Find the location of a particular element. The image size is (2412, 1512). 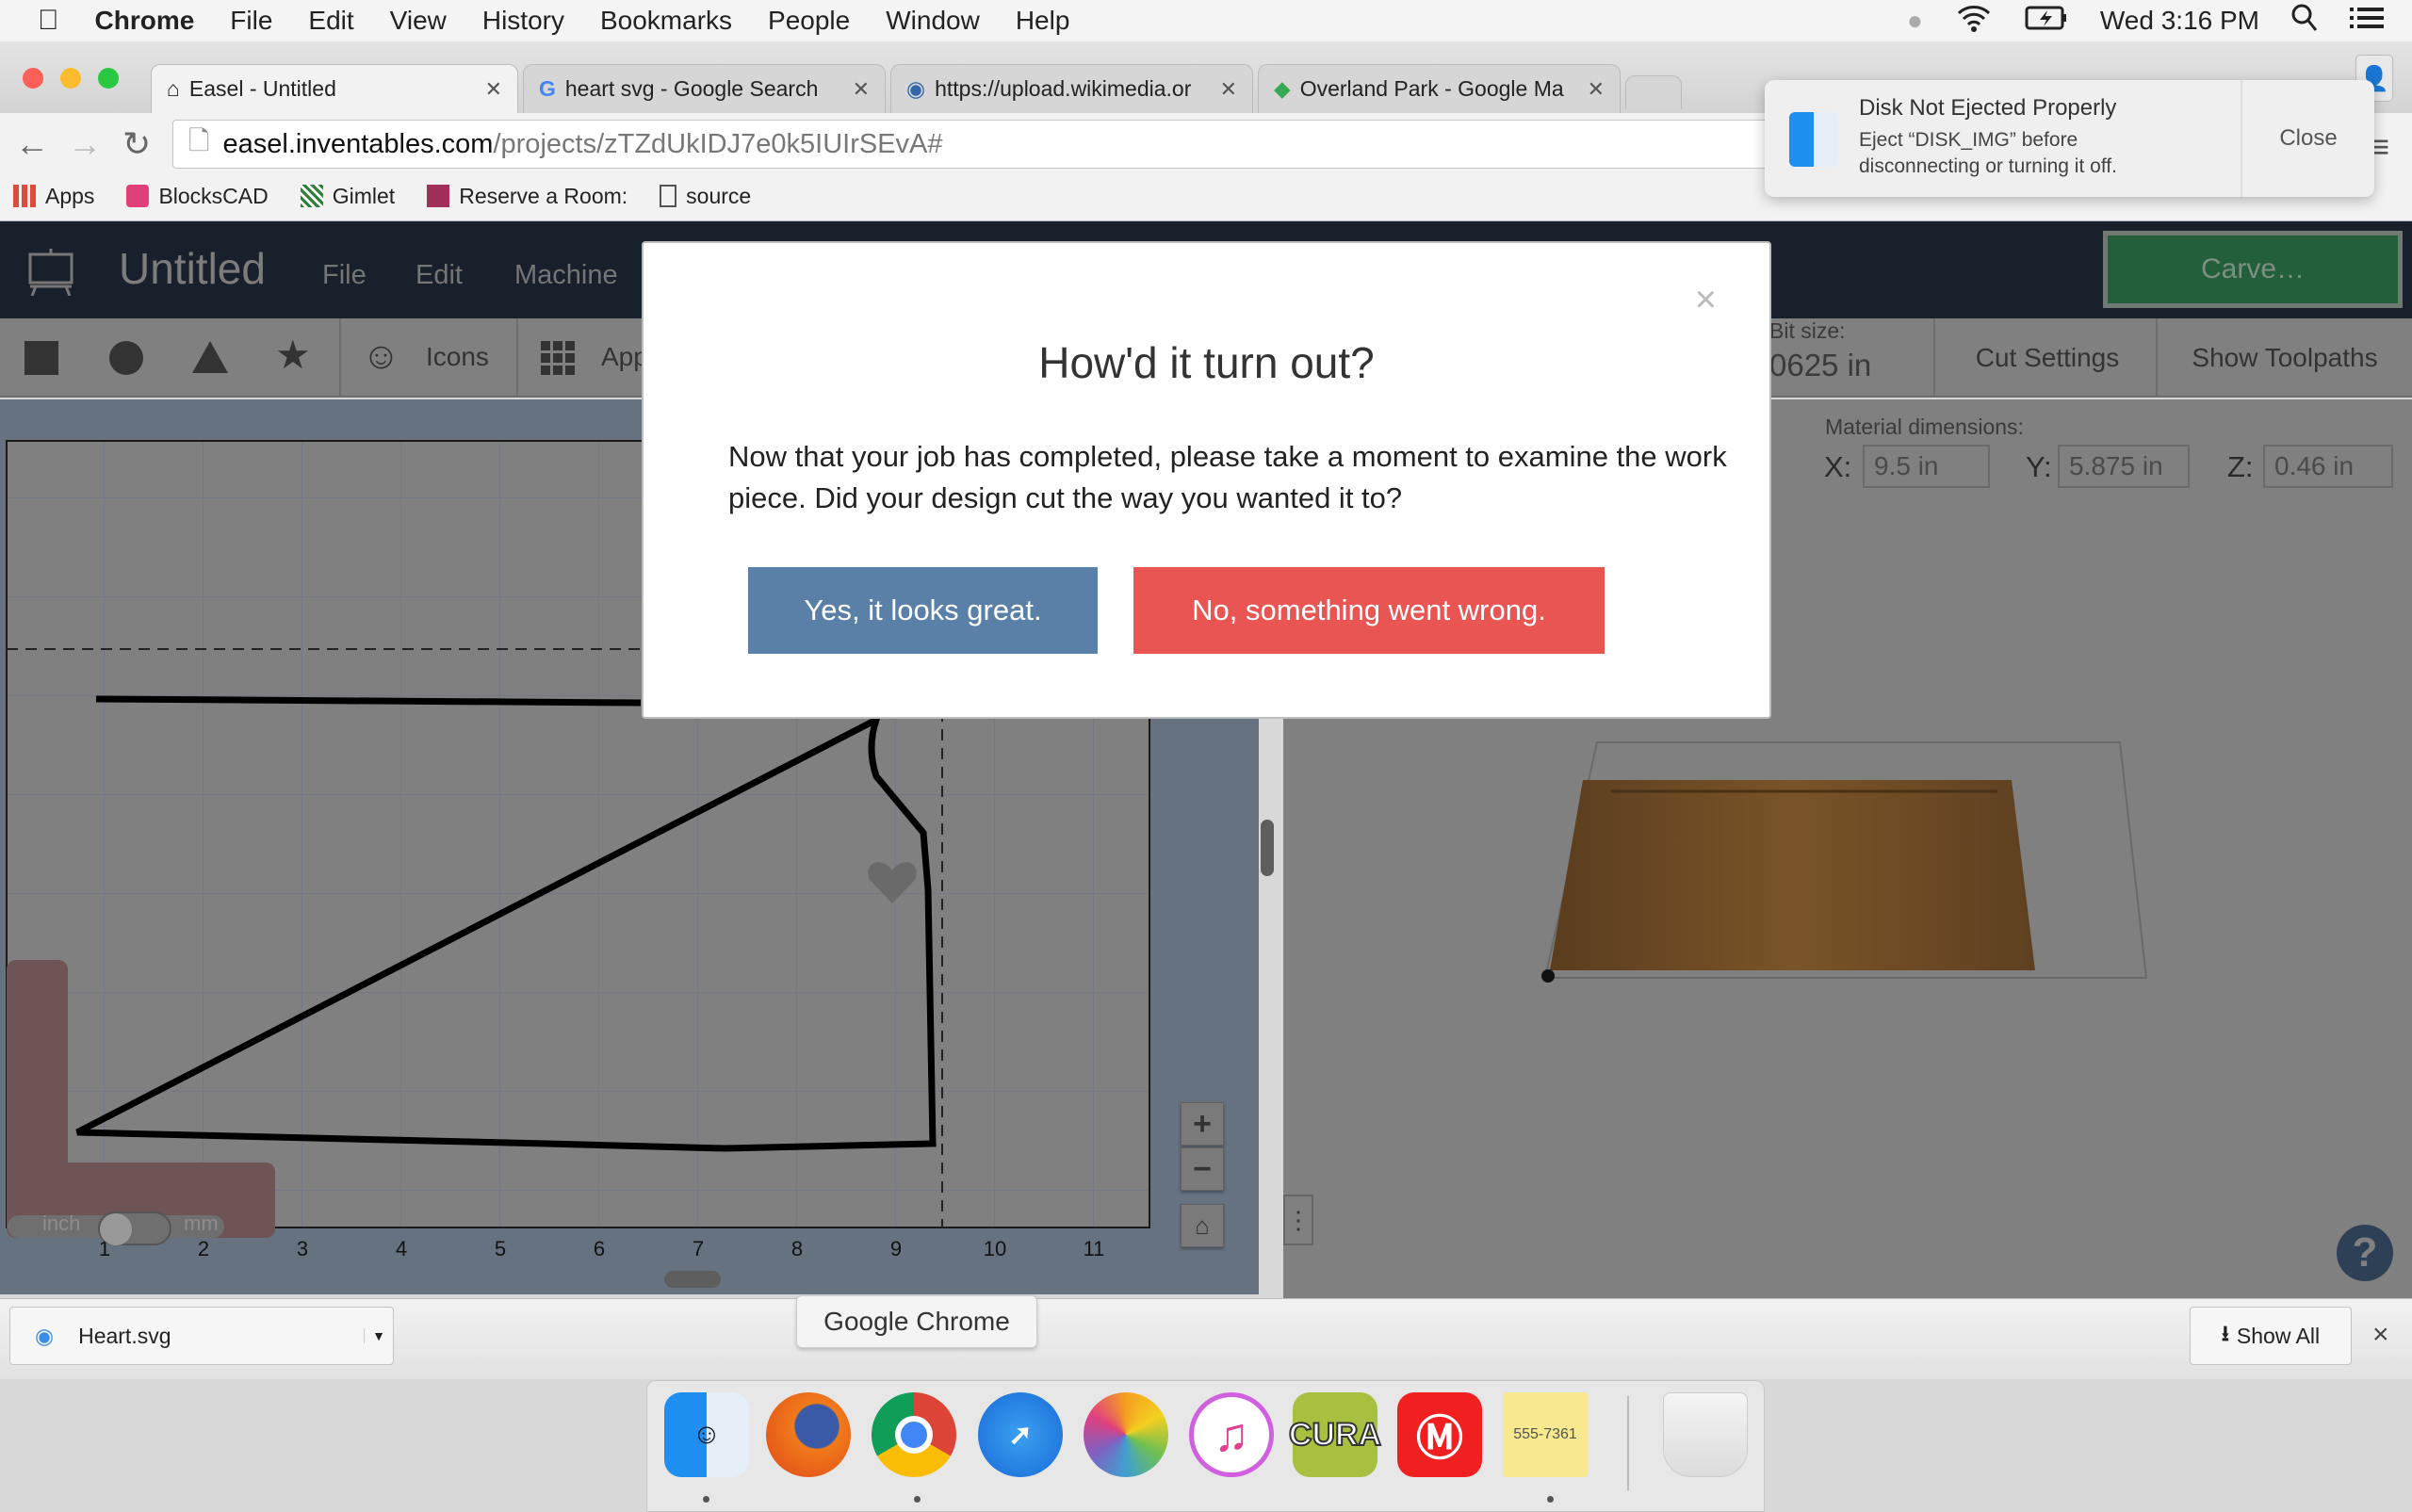

bookmark-gimlet: Gimlet is located at coordinates (347, 196).